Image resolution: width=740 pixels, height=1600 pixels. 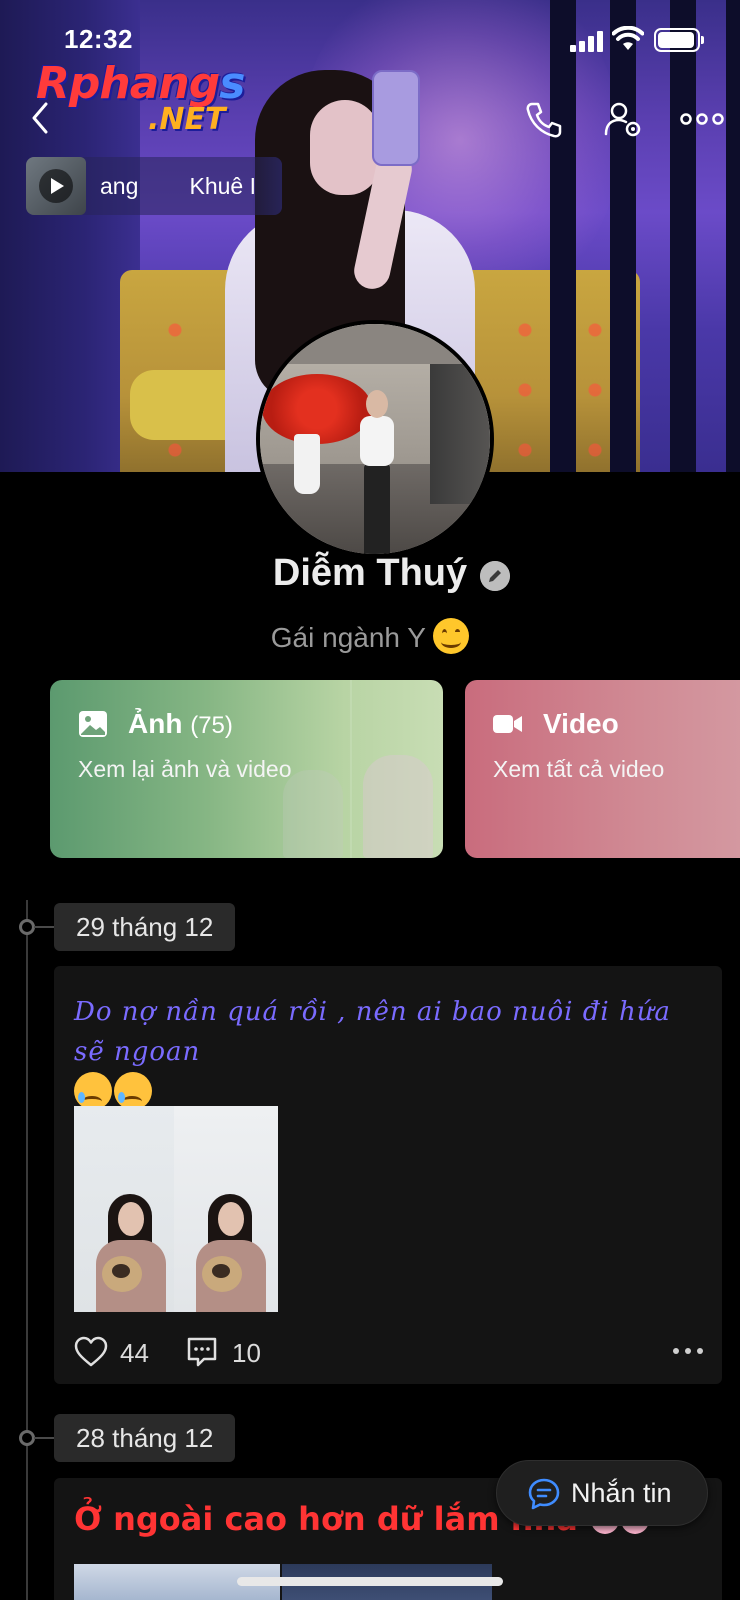 I want to click on smile-emoji-icon, so click(x=451, y=636).